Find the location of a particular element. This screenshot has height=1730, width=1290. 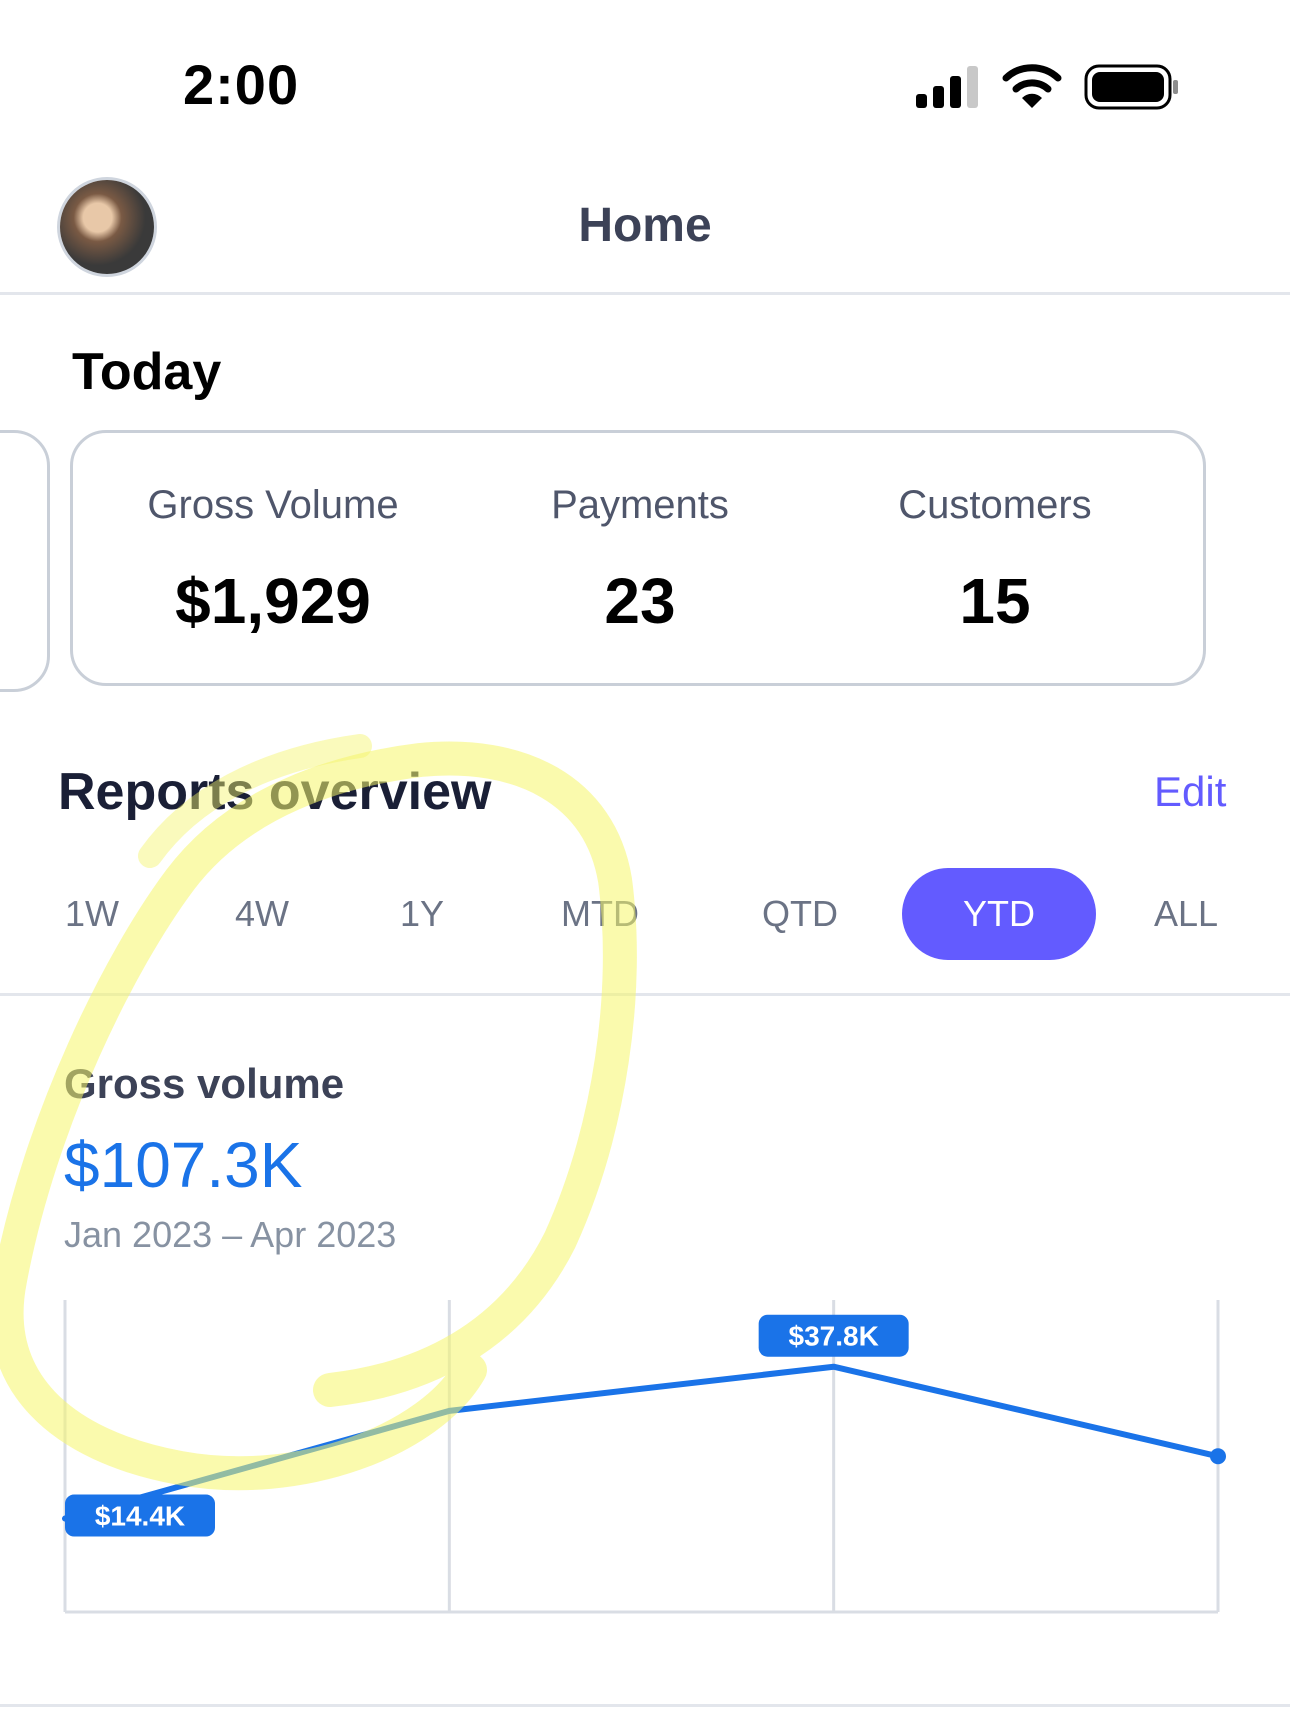

chart-value-label-text: $37.8K is located at coordinates (834, 1336).